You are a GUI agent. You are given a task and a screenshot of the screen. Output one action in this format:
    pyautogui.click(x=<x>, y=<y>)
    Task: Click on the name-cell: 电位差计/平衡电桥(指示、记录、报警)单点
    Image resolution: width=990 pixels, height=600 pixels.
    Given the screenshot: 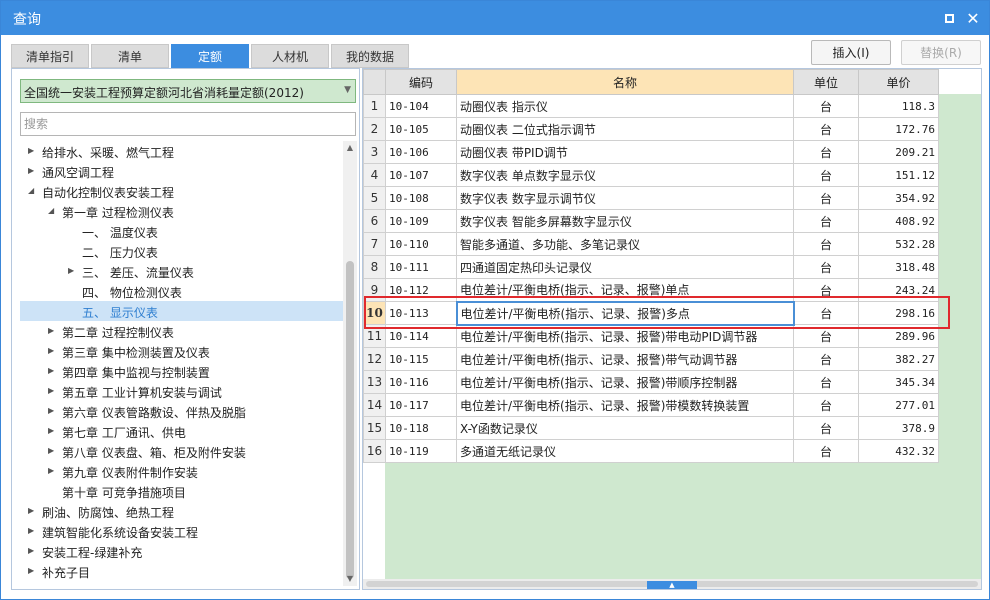 What is the action you would take?
    pyautogui.click(x=625, y=290)
    